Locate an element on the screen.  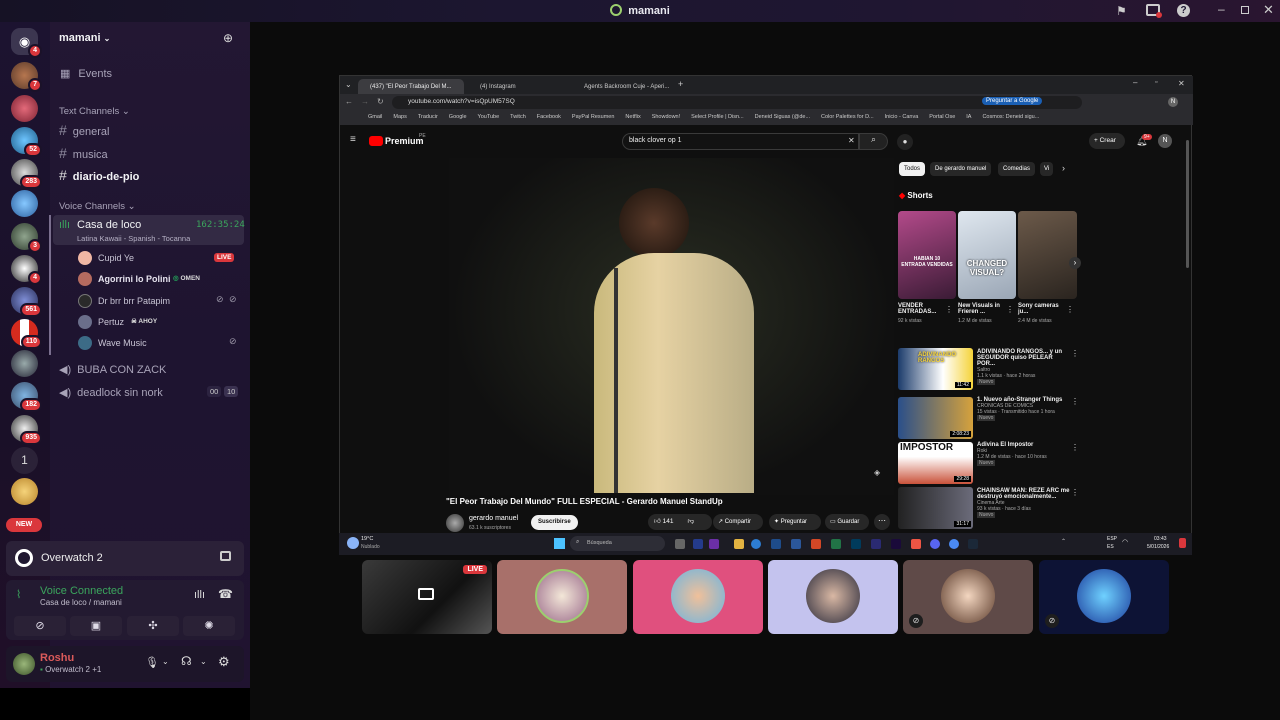
chip: De gerardo manuel is located at coordinates (961, 169).